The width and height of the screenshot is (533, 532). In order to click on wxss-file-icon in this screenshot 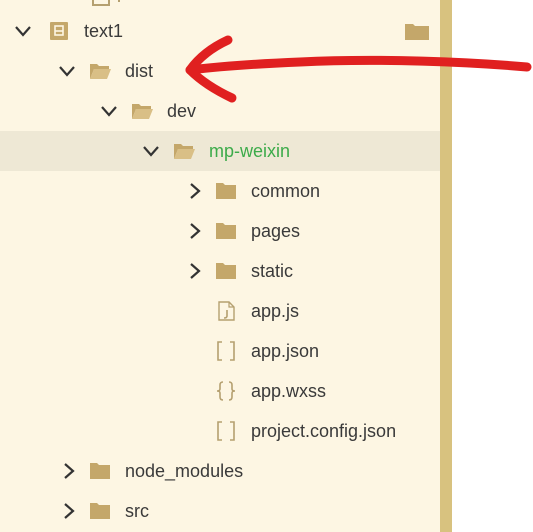, I will do `click(226, 391)`.